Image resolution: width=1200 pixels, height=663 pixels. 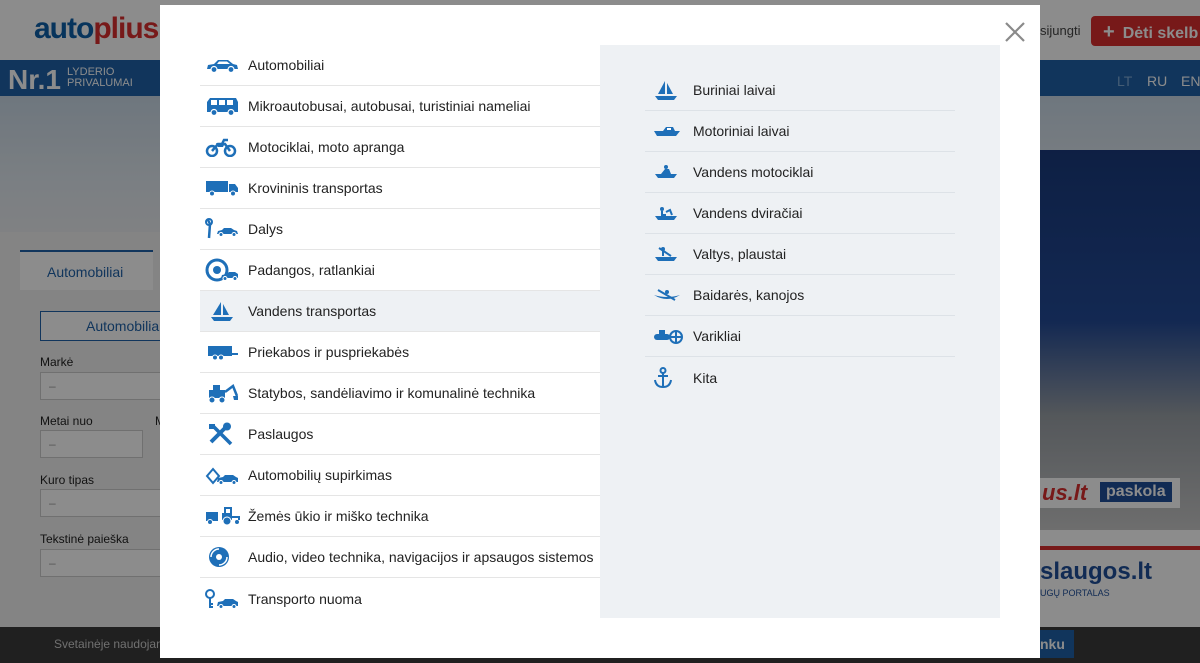 What do you see at coordinates (400, 270) in the screenshot?
I see `category-item-padangos: Padangos, ratlankiai` at bounding box center [400, 270].